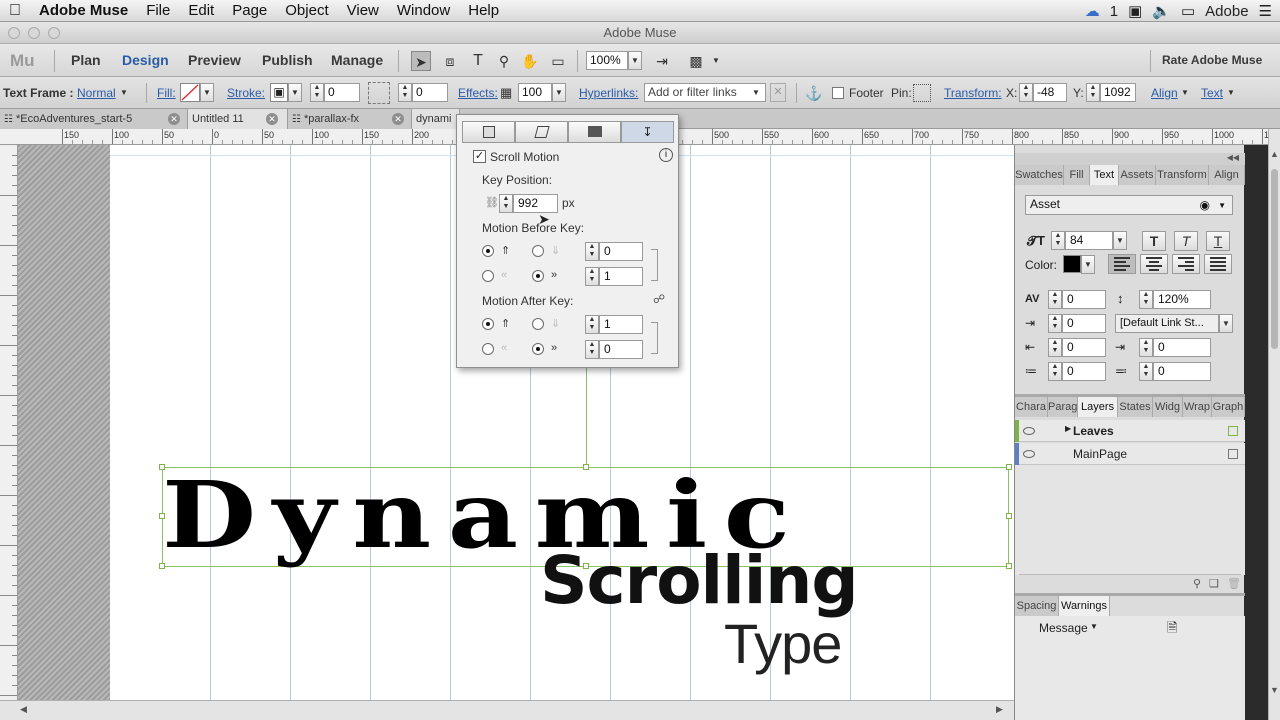  Describe the element at coordinates (559, 92) in the screenshot. I see `opacity-dropdown: ▼` at that location.